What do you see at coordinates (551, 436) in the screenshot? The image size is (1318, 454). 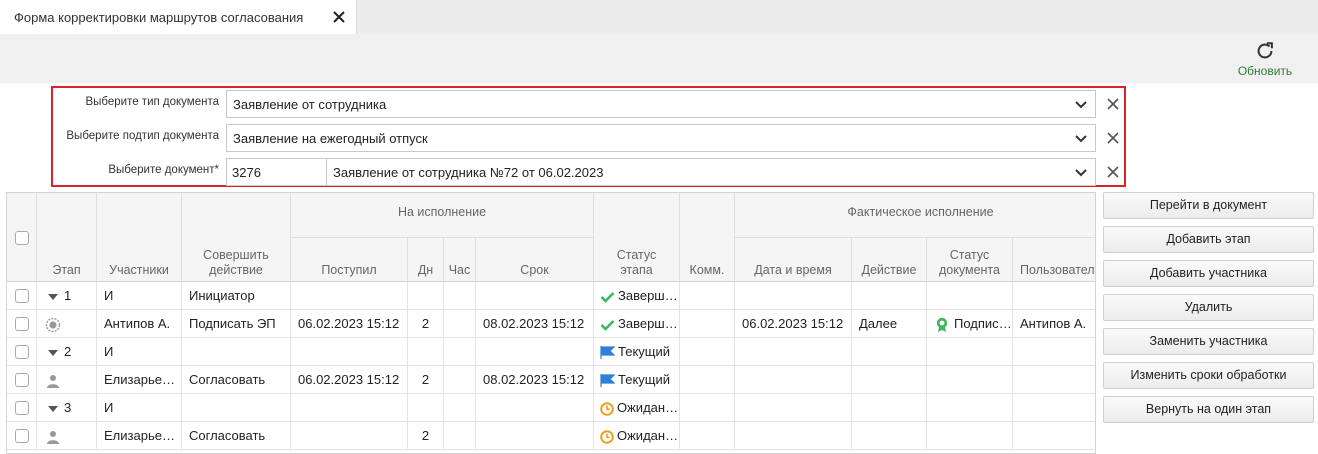 I see `table-row: Елизарьев А. Согласовать 2 Ожидание` at bounding box center [551, 436].